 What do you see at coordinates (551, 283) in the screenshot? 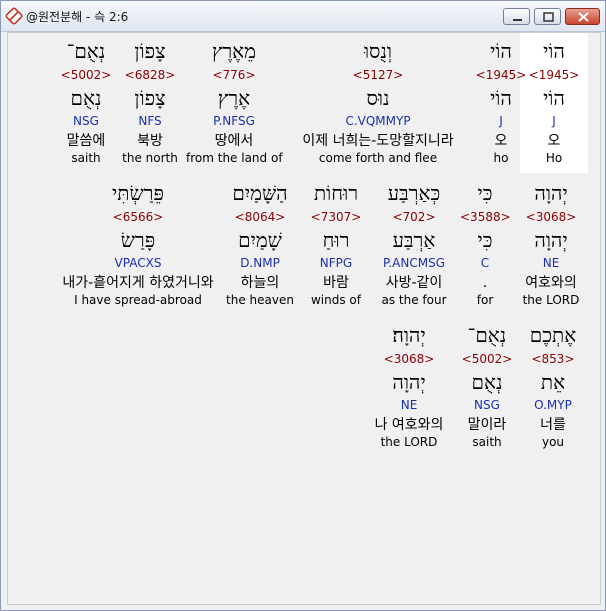
I see `korean-gloss: 여호와의` at bounding box center [551, 283].